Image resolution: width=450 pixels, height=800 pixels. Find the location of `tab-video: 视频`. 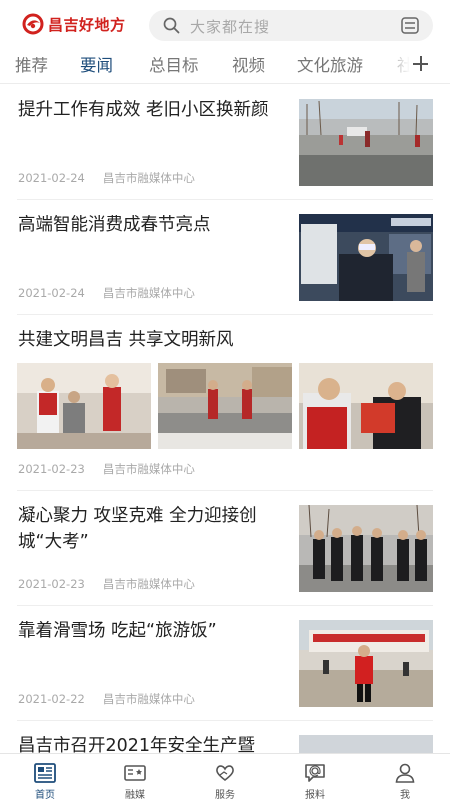

tab-video: 视频 is located at coordinates (248, 64).